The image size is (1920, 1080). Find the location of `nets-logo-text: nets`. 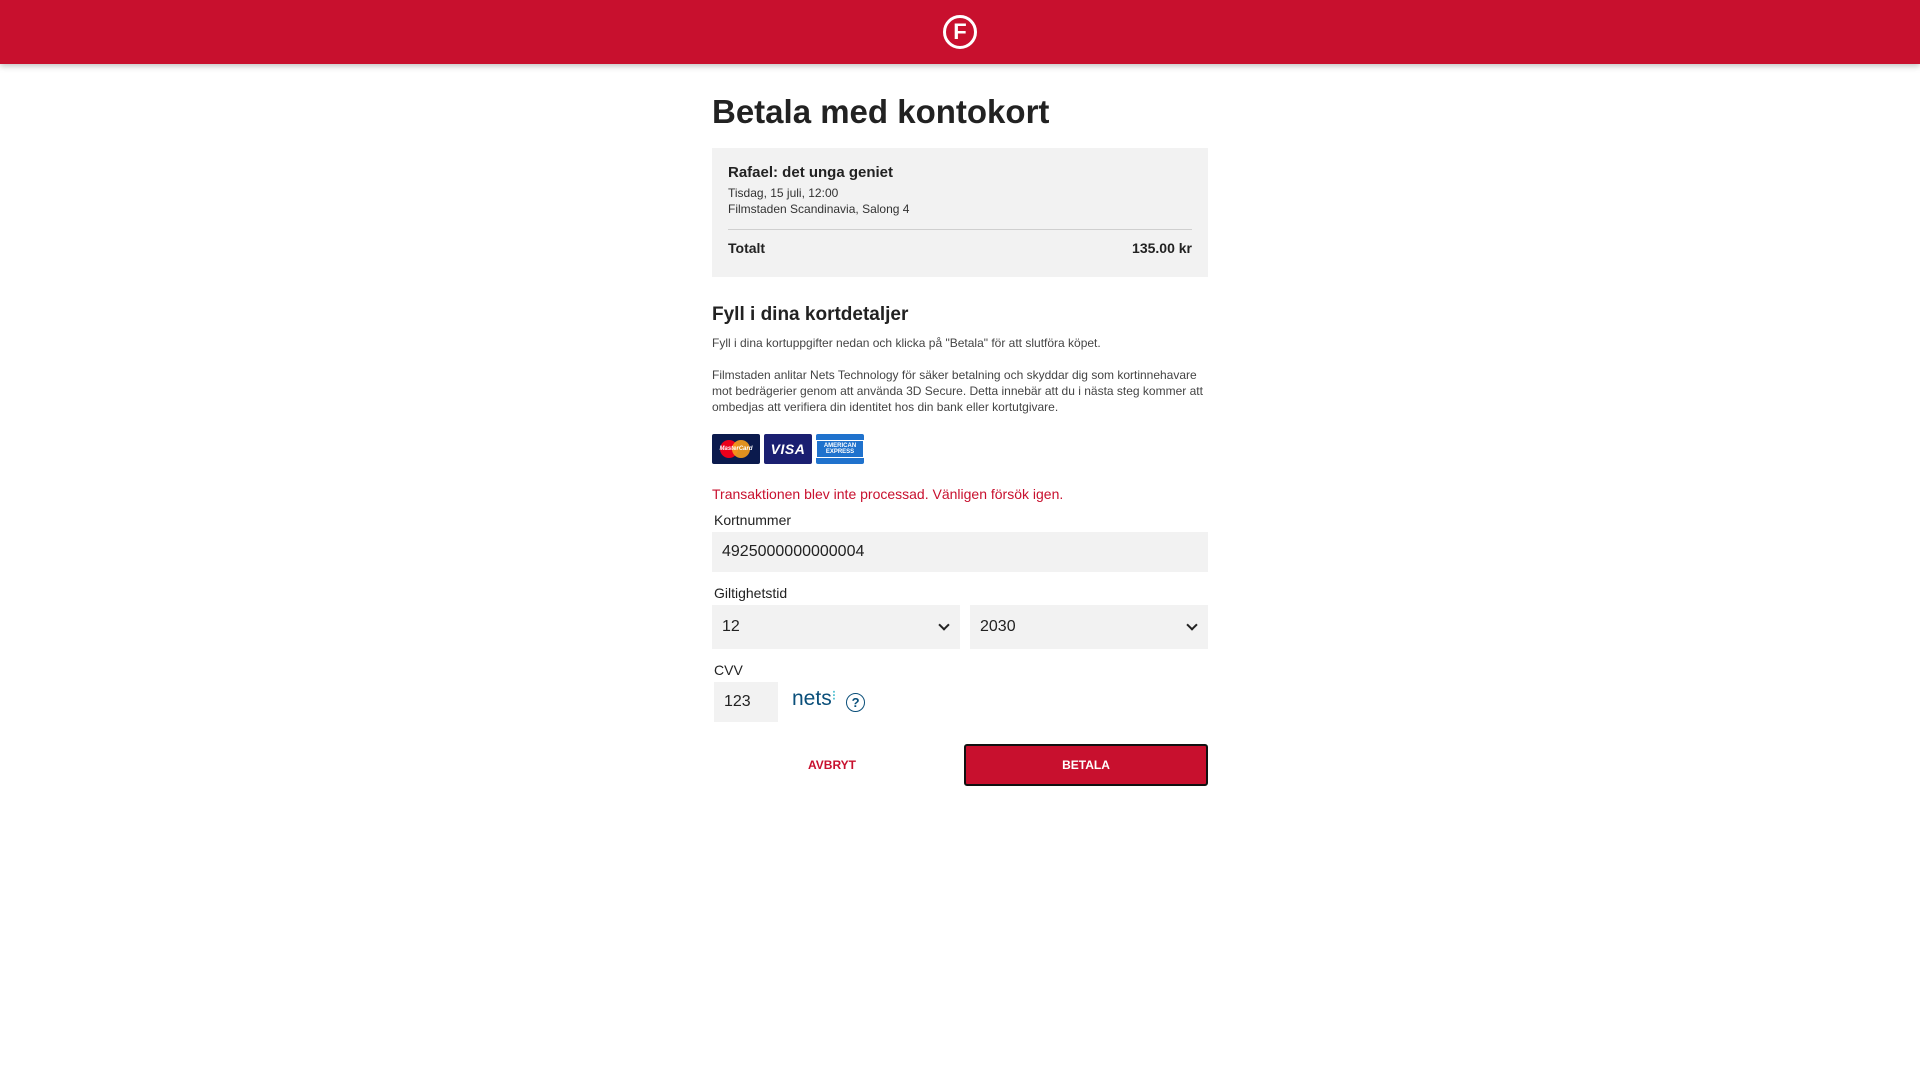

nets-logo-text: nets is located at coordinates (812, 698).